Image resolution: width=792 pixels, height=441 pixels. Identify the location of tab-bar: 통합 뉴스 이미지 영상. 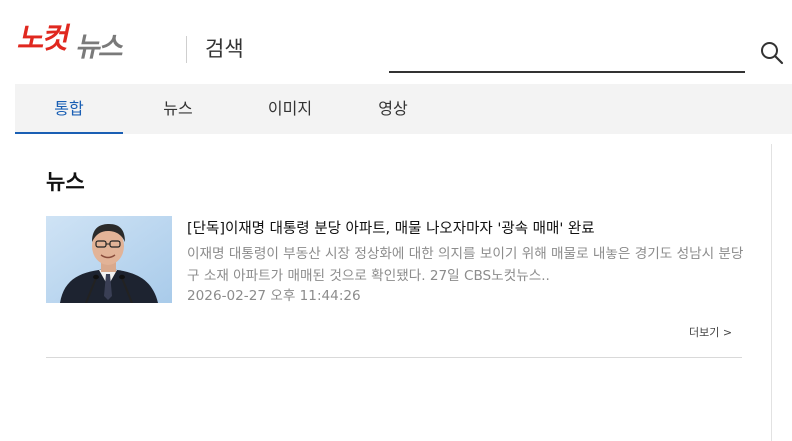
(403, 109).